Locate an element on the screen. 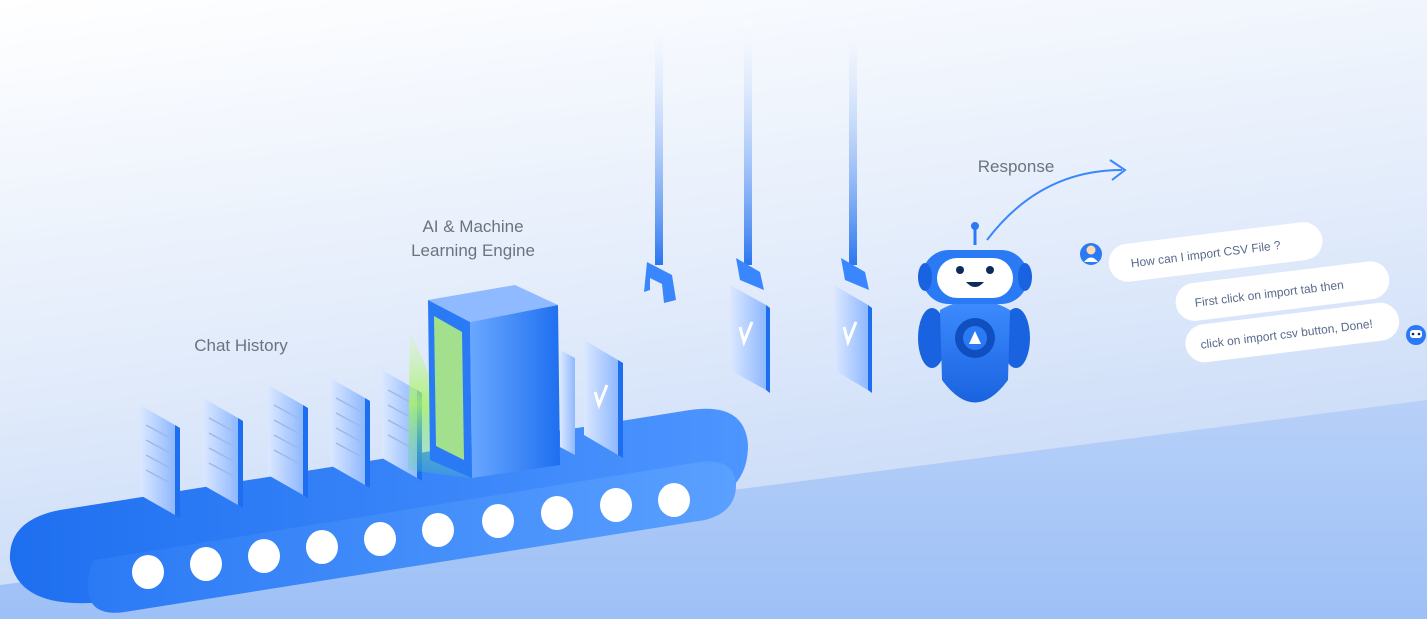 This screenshot has height=619, width=1427. user-avatar-icon is located at coordinates (1091, 254).